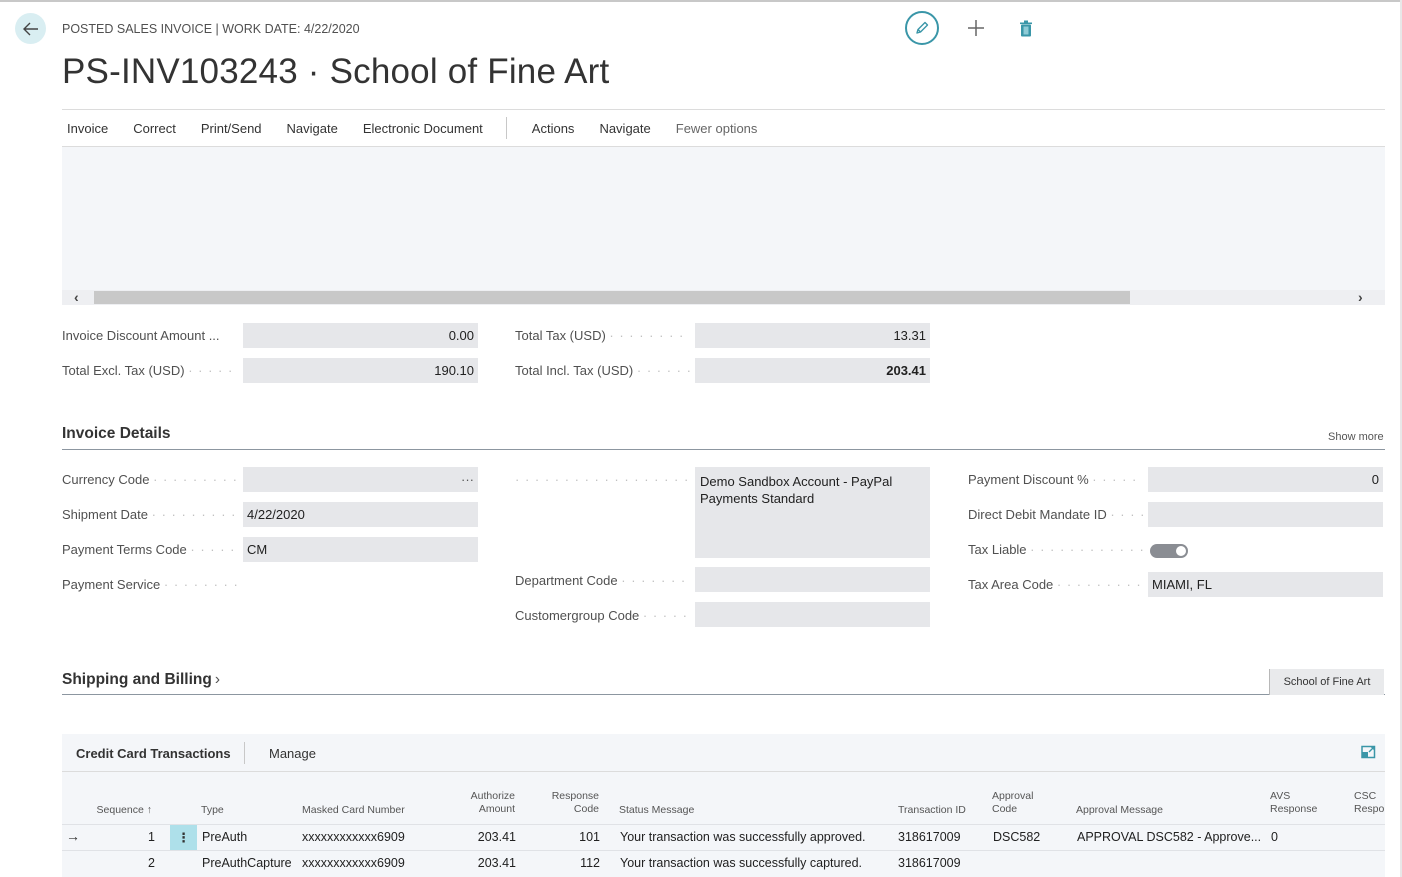 The height and width of the screenshot is (877, 1402). What do you see at coordinates (116, 434) in the screenshot?
I see `invoice-details-title: Invoice Details` at bounding box center [116, 434].